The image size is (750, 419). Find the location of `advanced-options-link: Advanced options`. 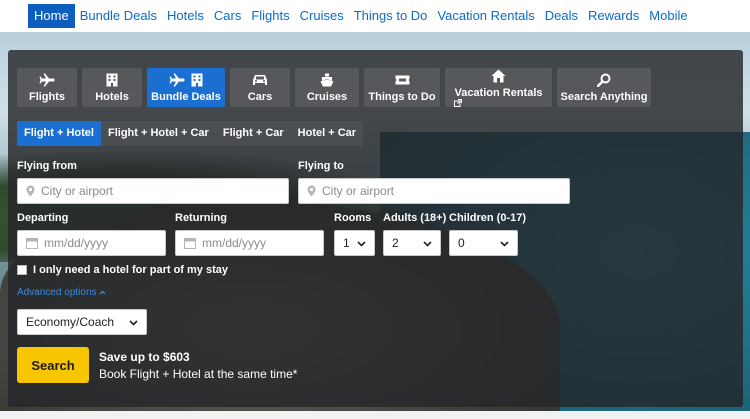

advanced-options-link: Advanced options is located at coordinates (61, 292).